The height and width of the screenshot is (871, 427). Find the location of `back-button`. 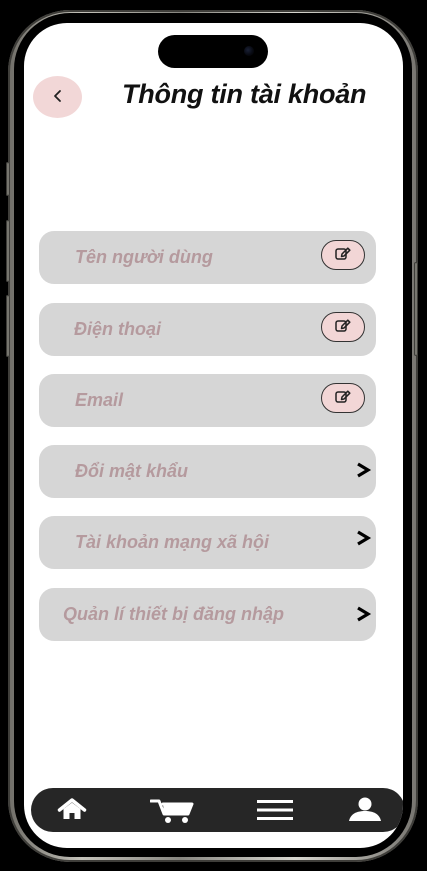

back-button is located at coordinates (57, 97).